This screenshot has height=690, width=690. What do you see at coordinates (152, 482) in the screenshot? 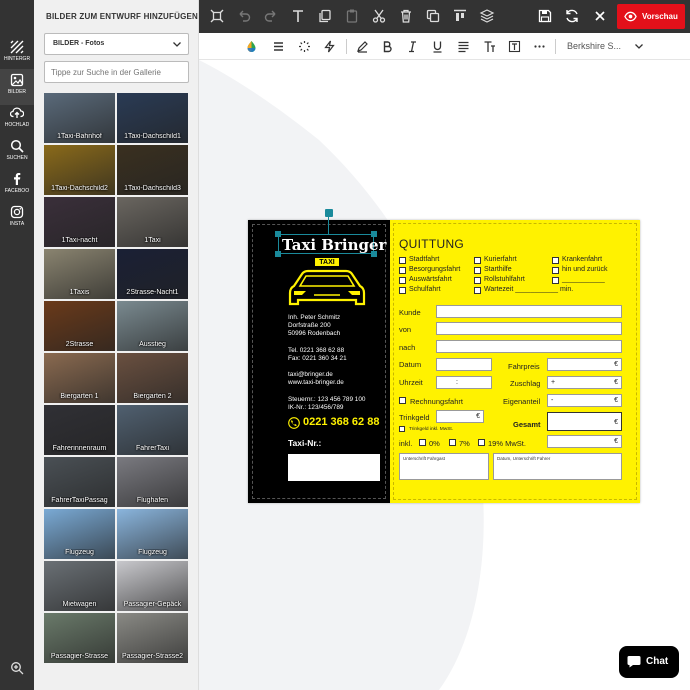
I see `gallery-image: Flughafen` at bounding box center [152, 482].